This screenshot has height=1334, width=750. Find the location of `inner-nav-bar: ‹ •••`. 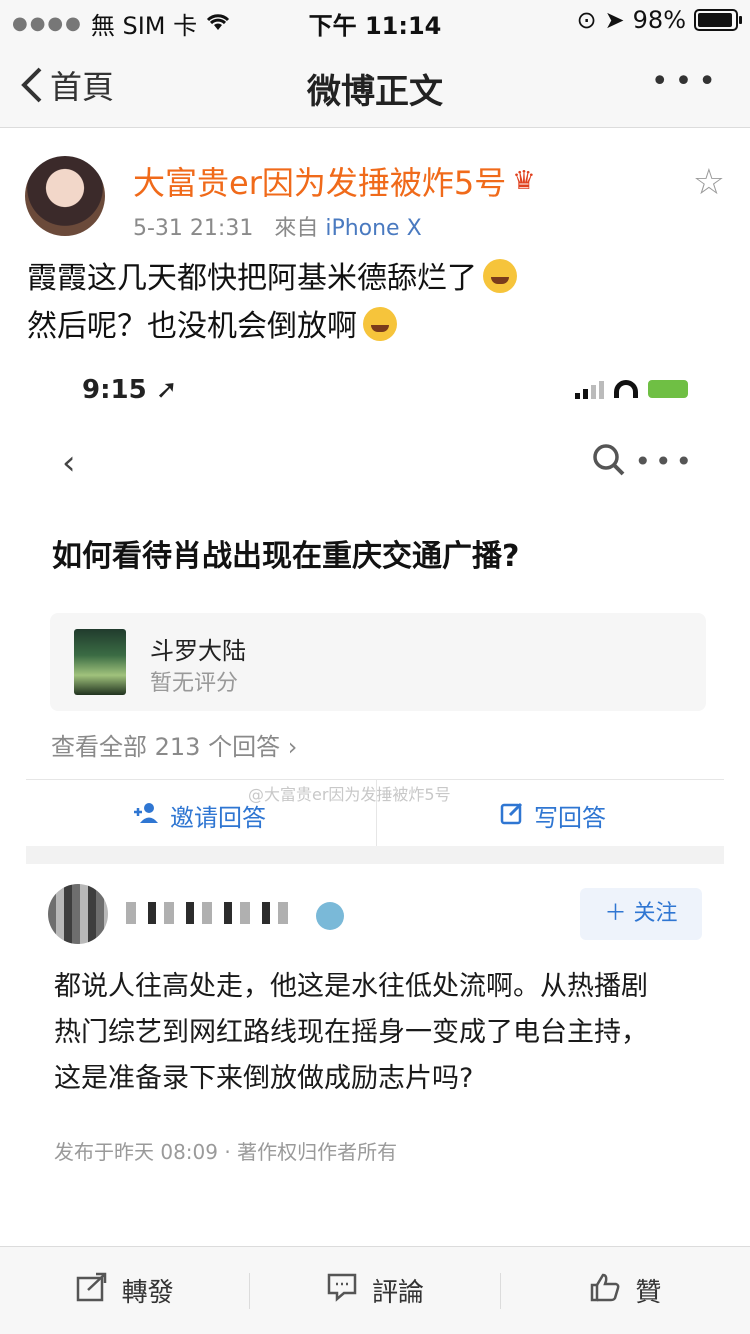

inner-nav-bar: ‹ ••• is located at coordinates (375, 465).